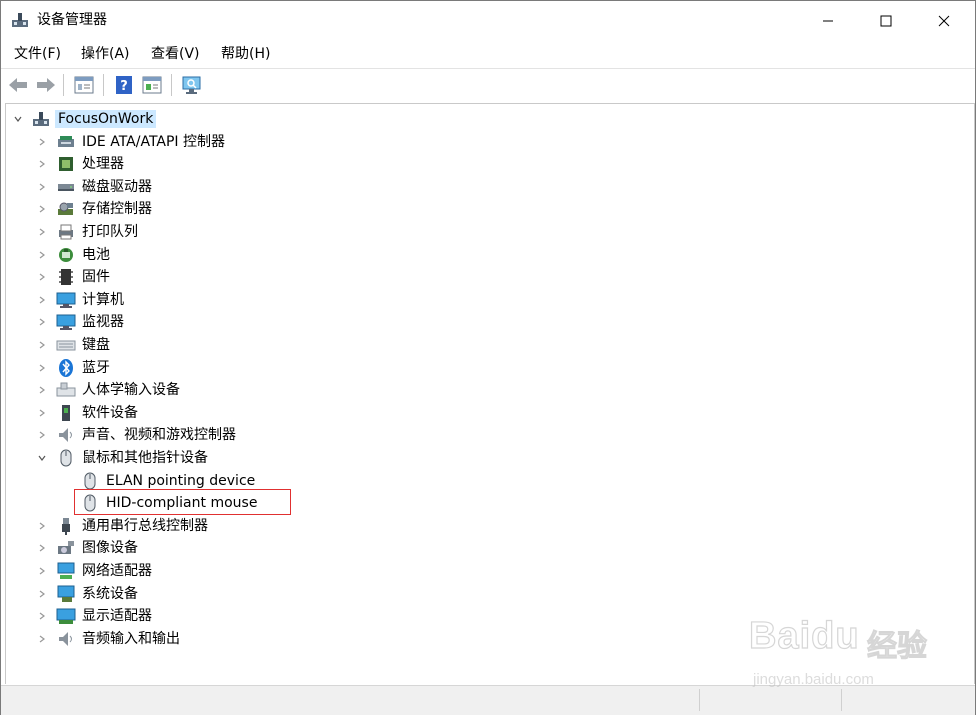 This screenshot has height=715, width=976. What do you see at coordinates (96, 277) in the screenshot?
I see `category-label: 固件` at bounding box center [96, 277].